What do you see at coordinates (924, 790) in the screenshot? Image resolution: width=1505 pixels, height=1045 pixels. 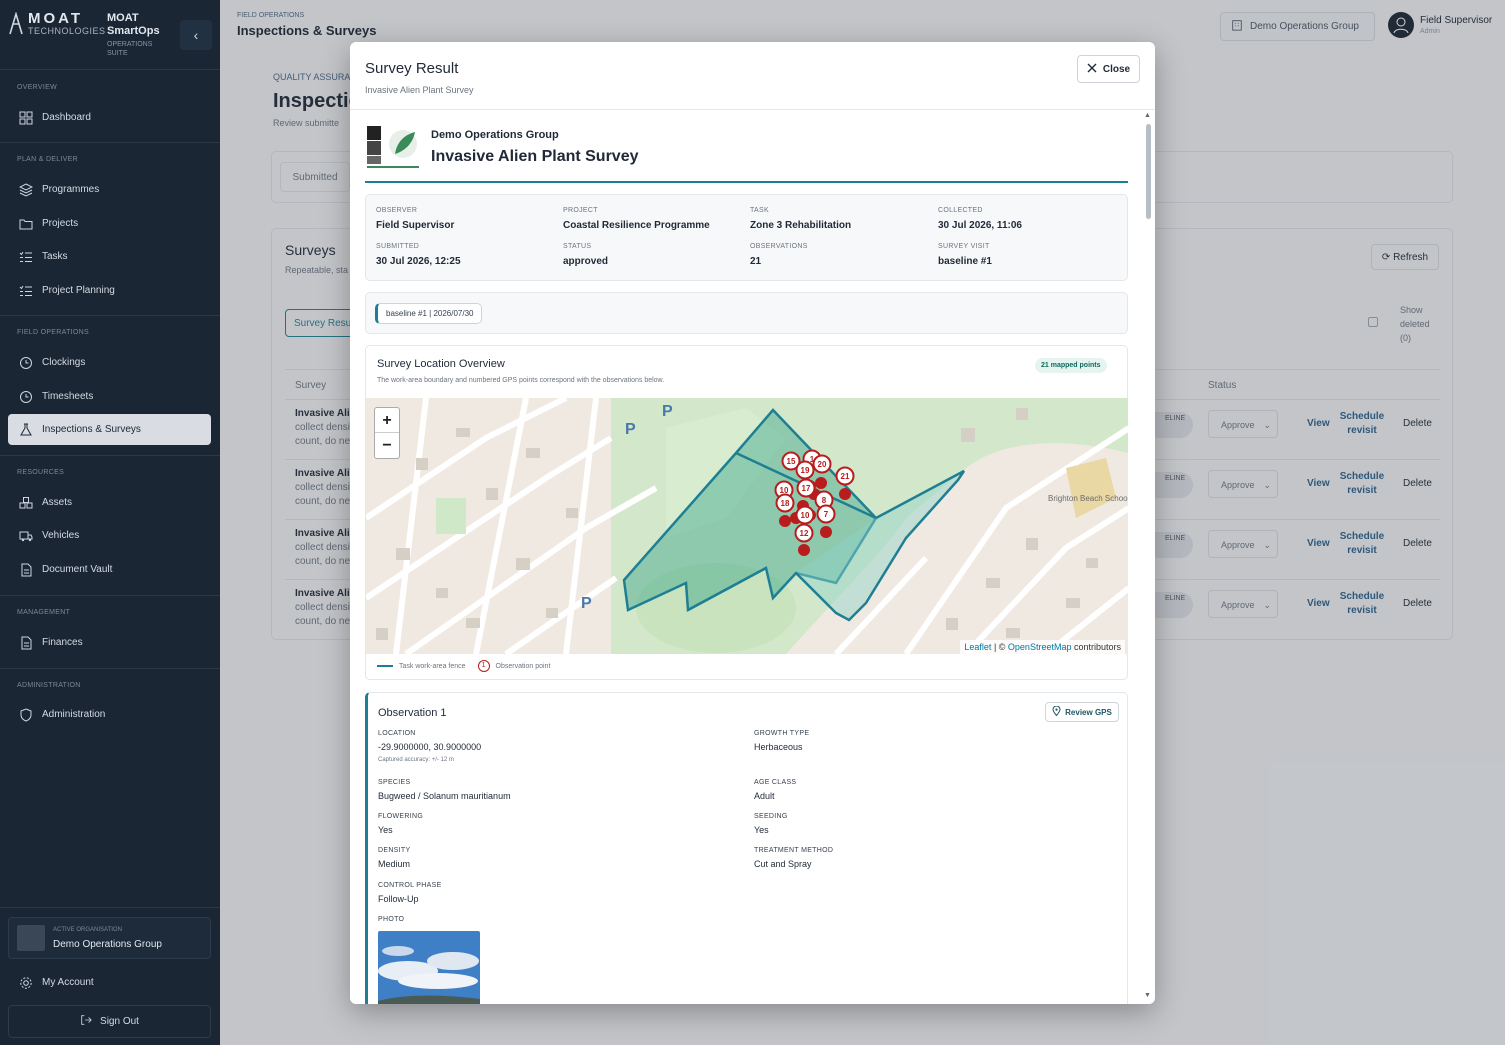 I see `field-age-class: AGE CLASS Adult` at bounding box center [924, 790].